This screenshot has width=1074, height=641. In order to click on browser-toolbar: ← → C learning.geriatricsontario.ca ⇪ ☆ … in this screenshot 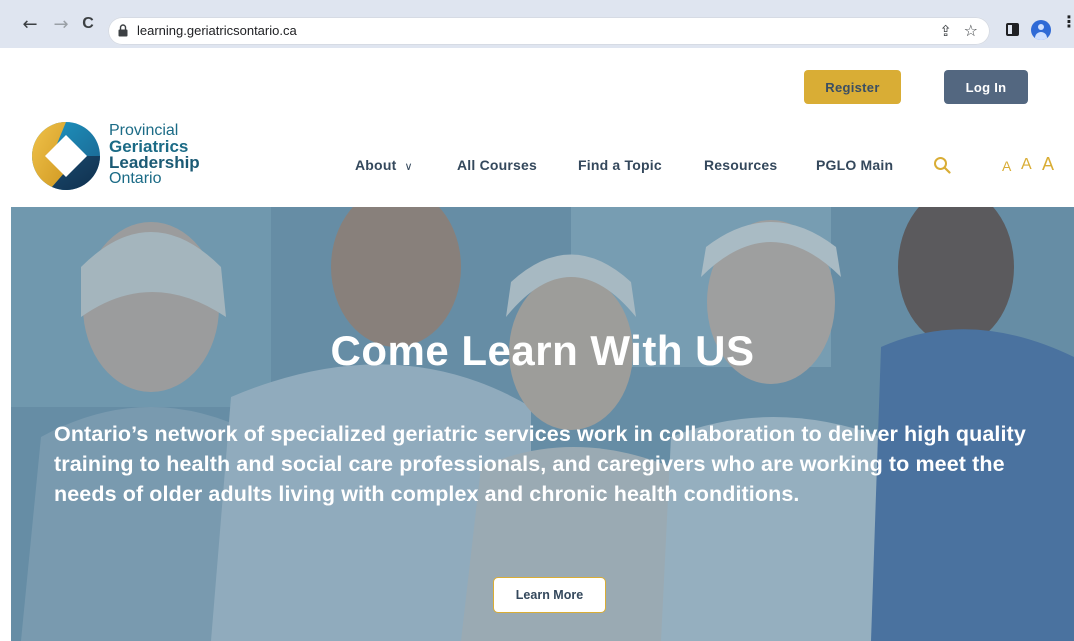, I will do `click(537, 24)`.